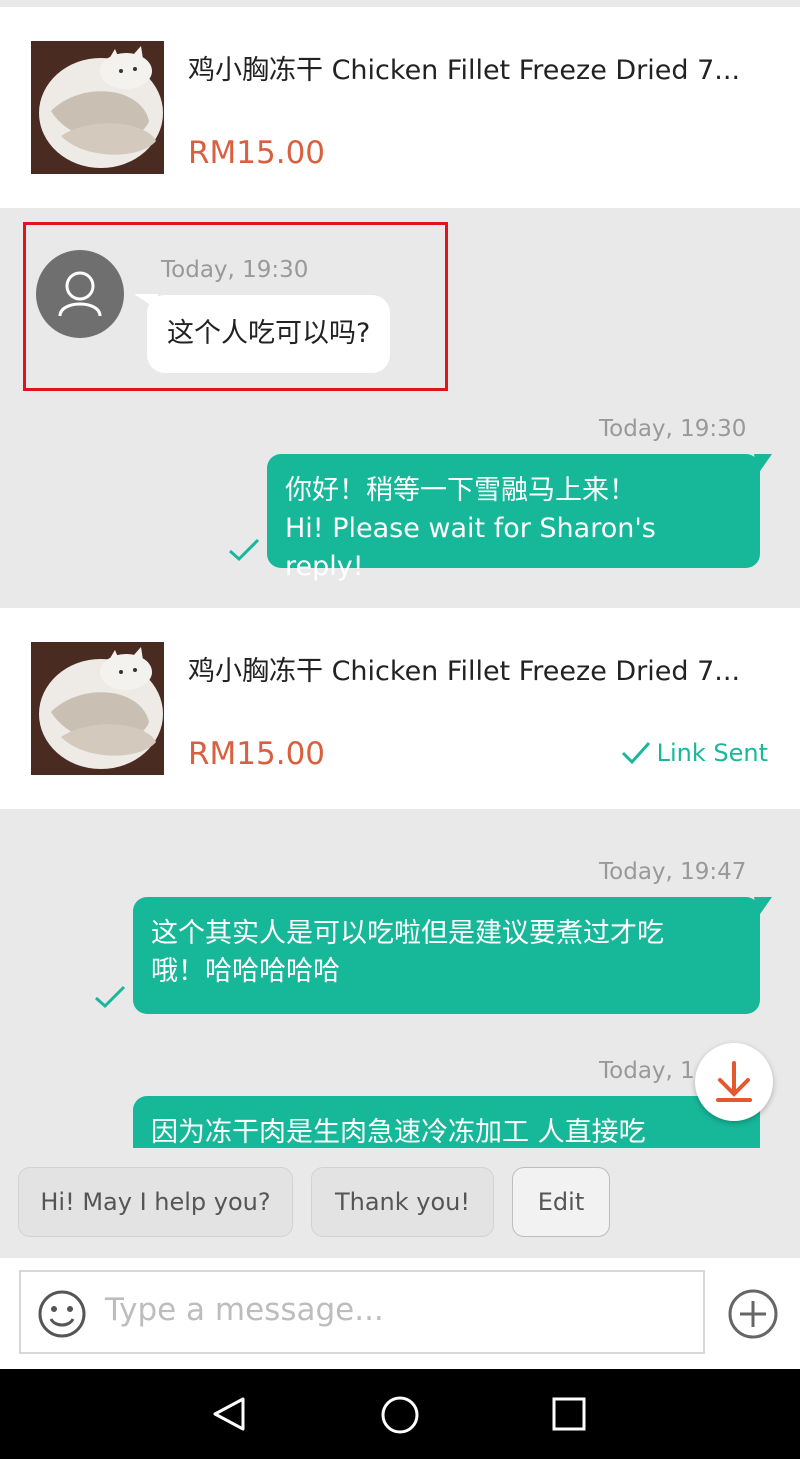 This screenshot has width=800, height=1459. Describe the element at coordinates (400, 1094) in the screenshot. I see `message-clip: Today, 1 因为冻干肉是生肉急速冷冻加工 人直接吃` at that location.